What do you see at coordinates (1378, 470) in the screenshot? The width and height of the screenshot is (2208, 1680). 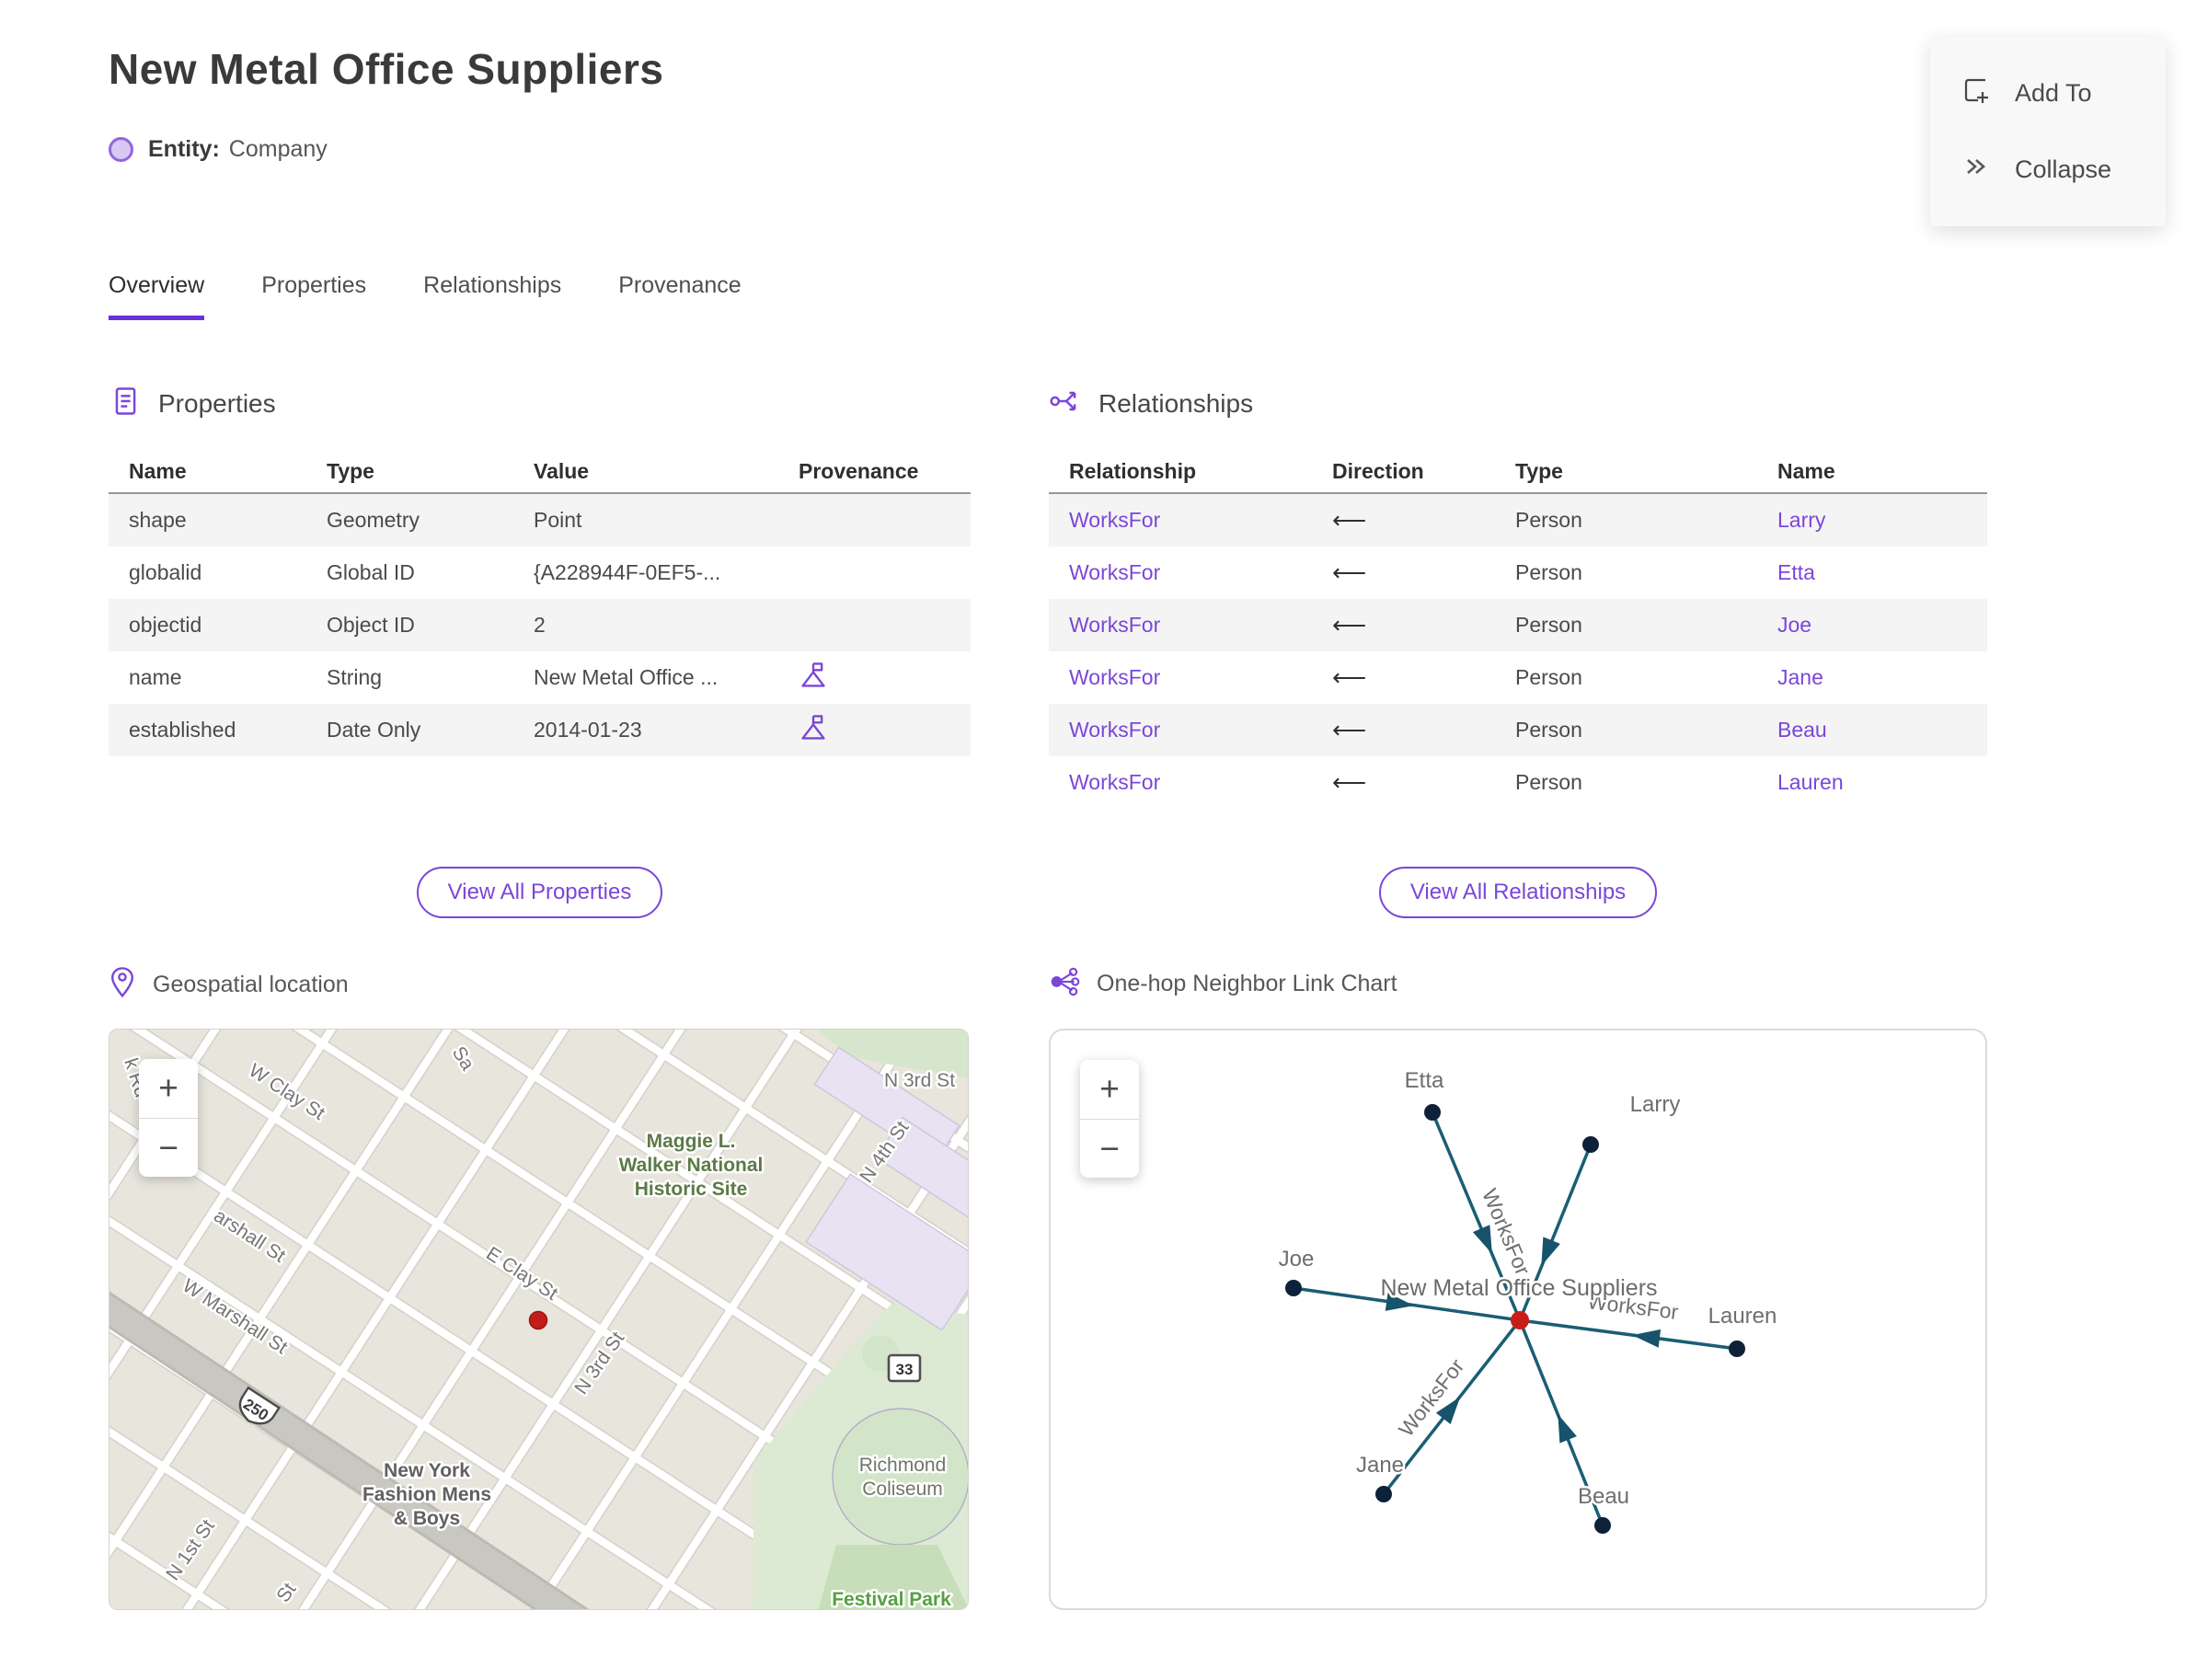 I see `col-direction: Direction` at bounding box center [1378, 470].